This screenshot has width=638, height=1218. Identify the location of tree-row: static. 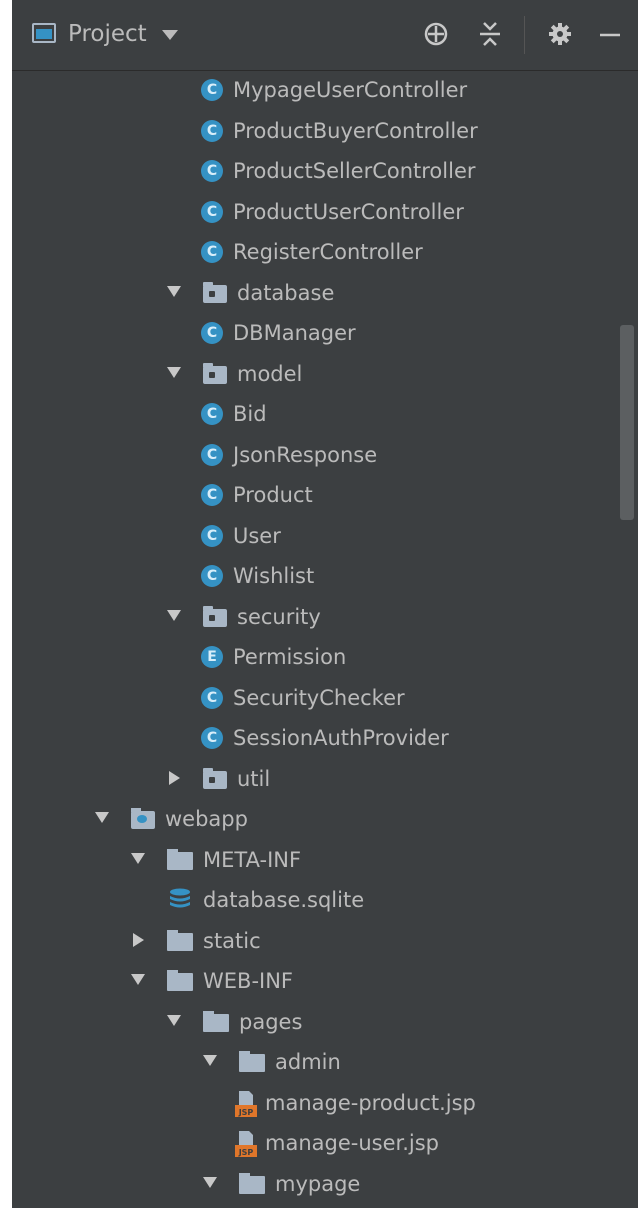
(325, 941).